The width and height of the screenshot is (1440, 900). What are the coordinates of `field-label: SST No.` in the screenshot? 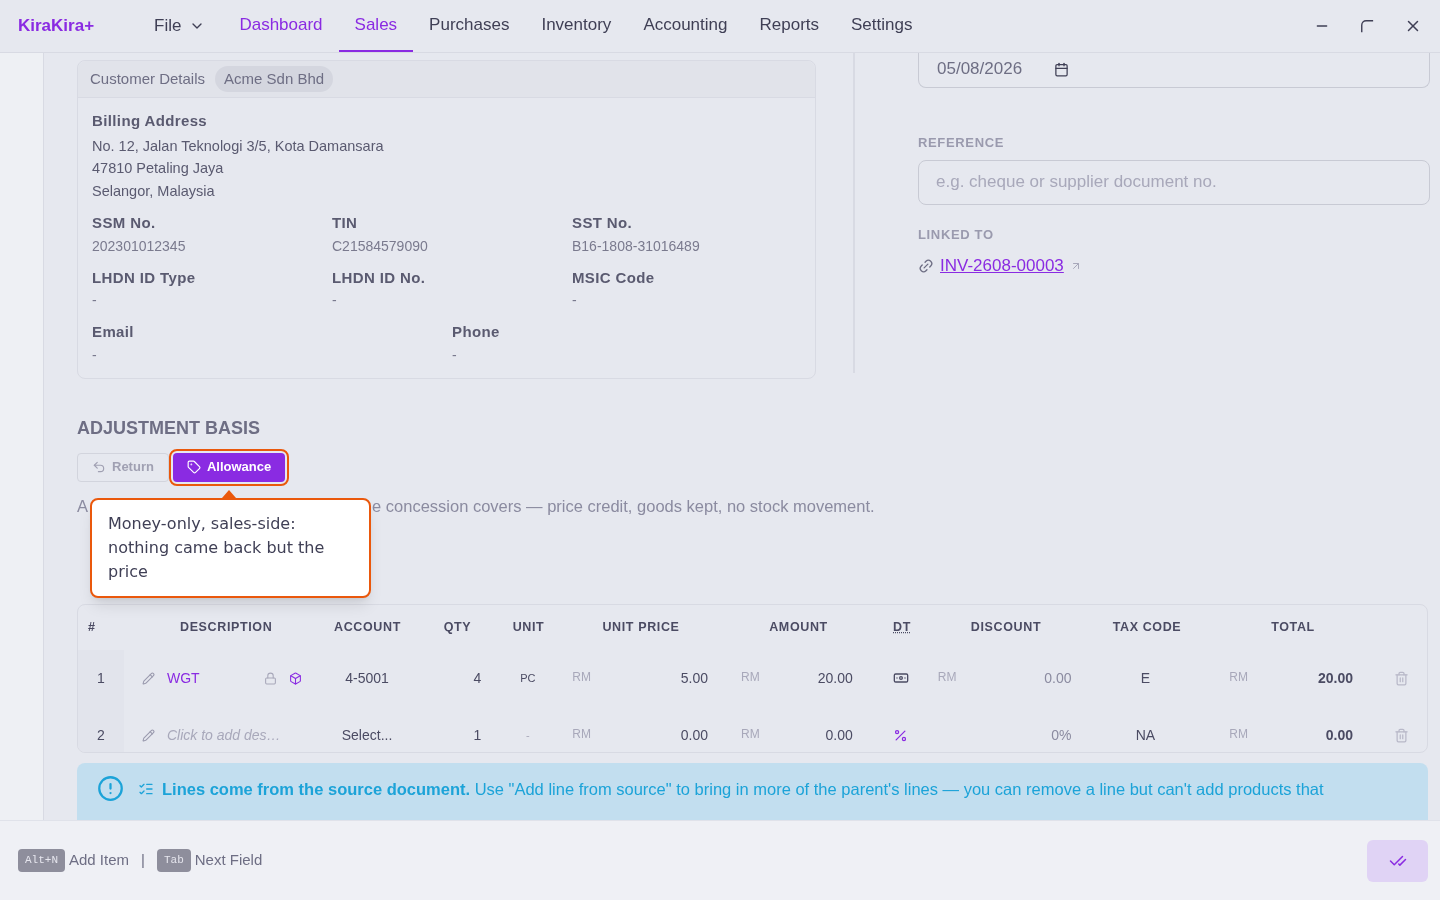 It's located at (603, 223).